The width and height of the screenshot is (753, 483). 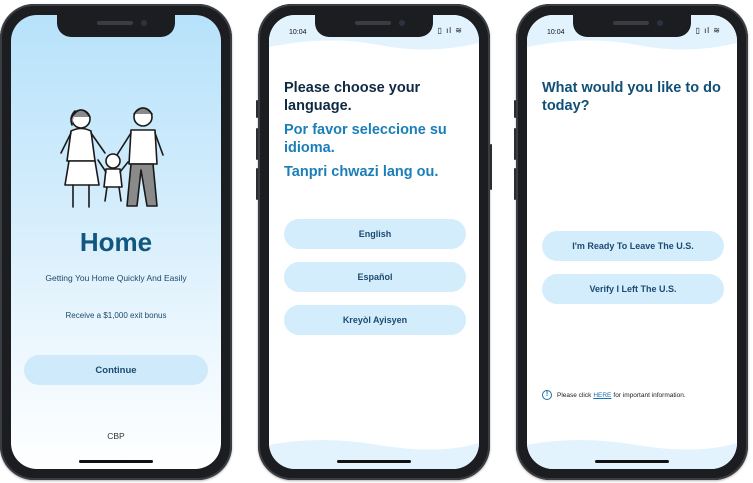 What do you see at coordinates (649, 395) in the screenshot?
I see `info-suffix: for important information.` at bounding box center [649, 395].